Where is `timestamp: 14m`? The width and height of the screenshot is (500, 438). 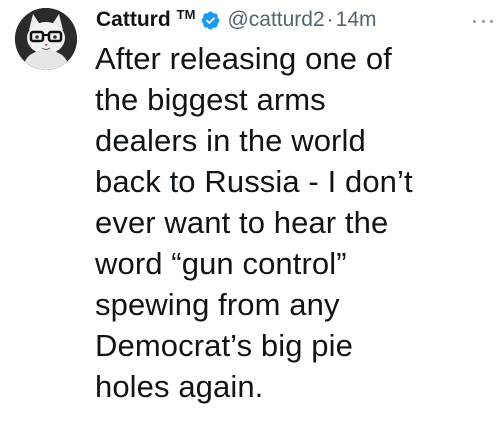 timestamp: 14m is located at coordinates (356, 20).